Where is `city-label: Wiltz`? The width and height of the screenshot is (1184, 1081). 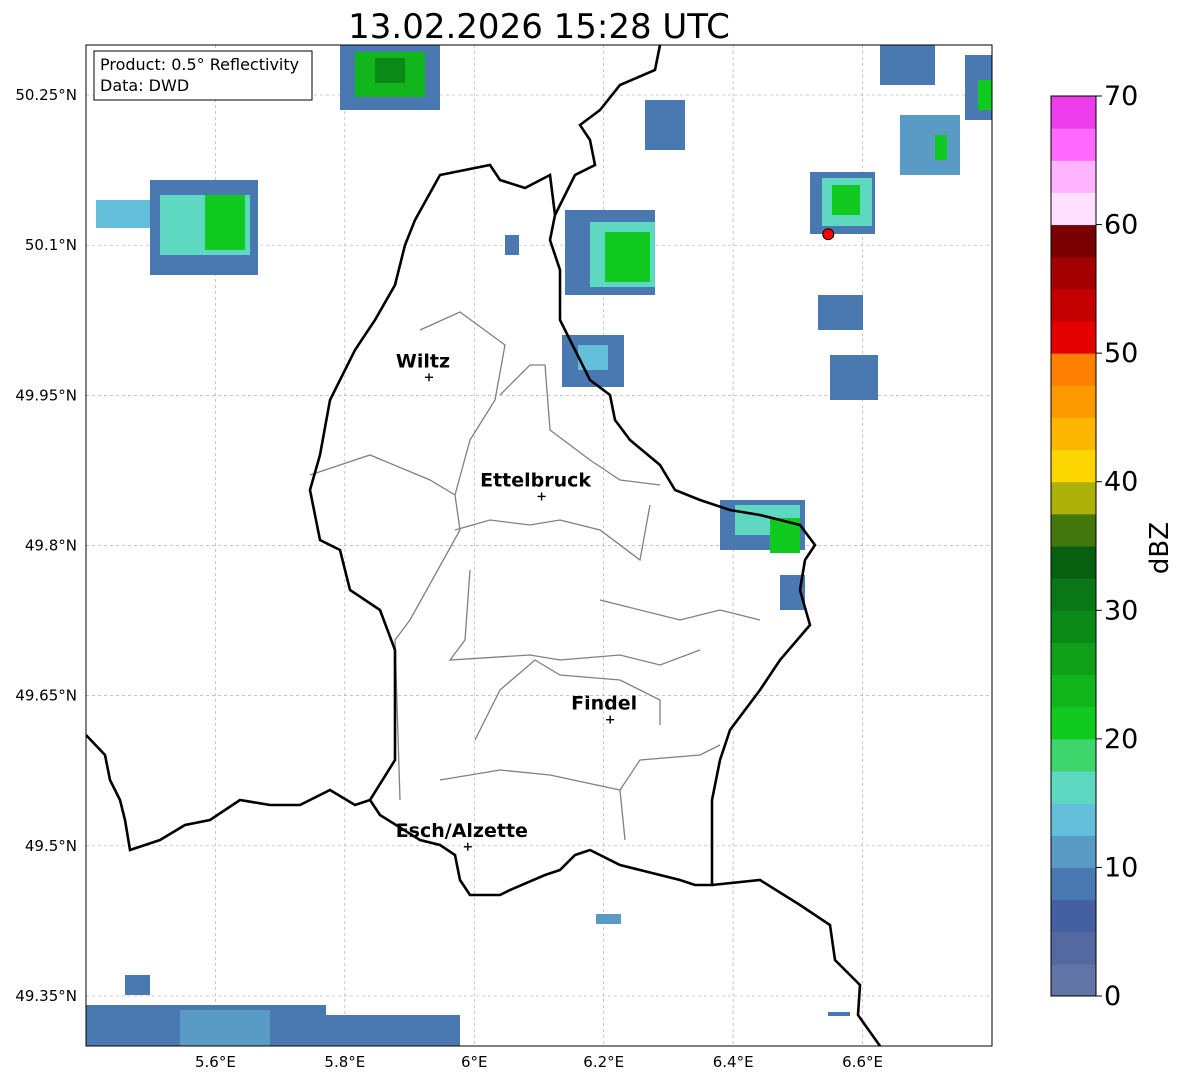
city-label: Wiltz is located at coordinates (423, 361).